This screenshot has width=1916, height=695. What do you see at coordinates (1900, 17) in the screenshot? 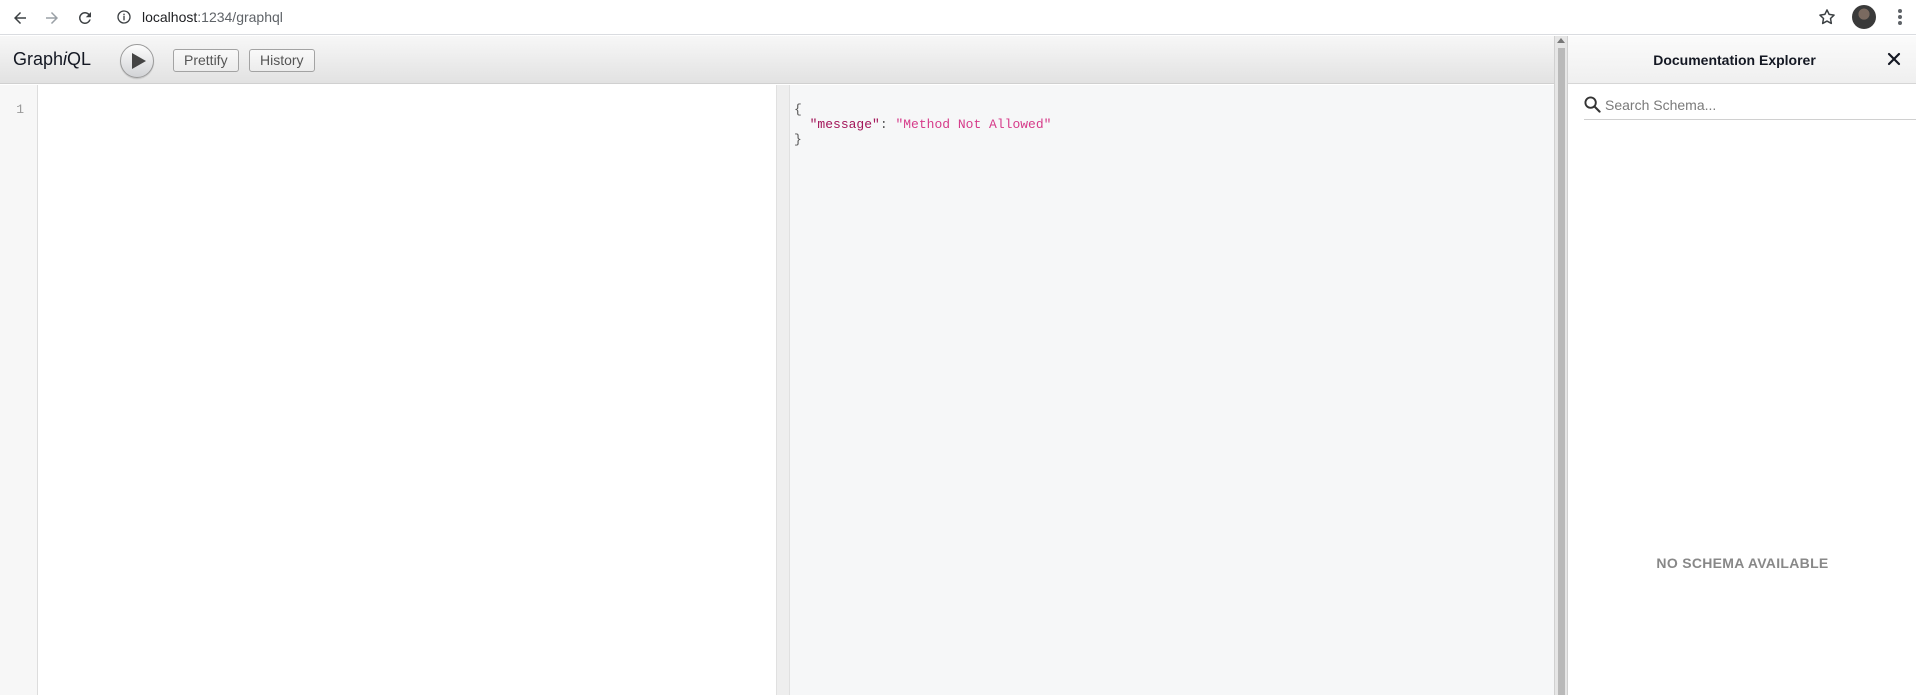
I see `browser-menu-icon` at bounding box center [1900, 17].